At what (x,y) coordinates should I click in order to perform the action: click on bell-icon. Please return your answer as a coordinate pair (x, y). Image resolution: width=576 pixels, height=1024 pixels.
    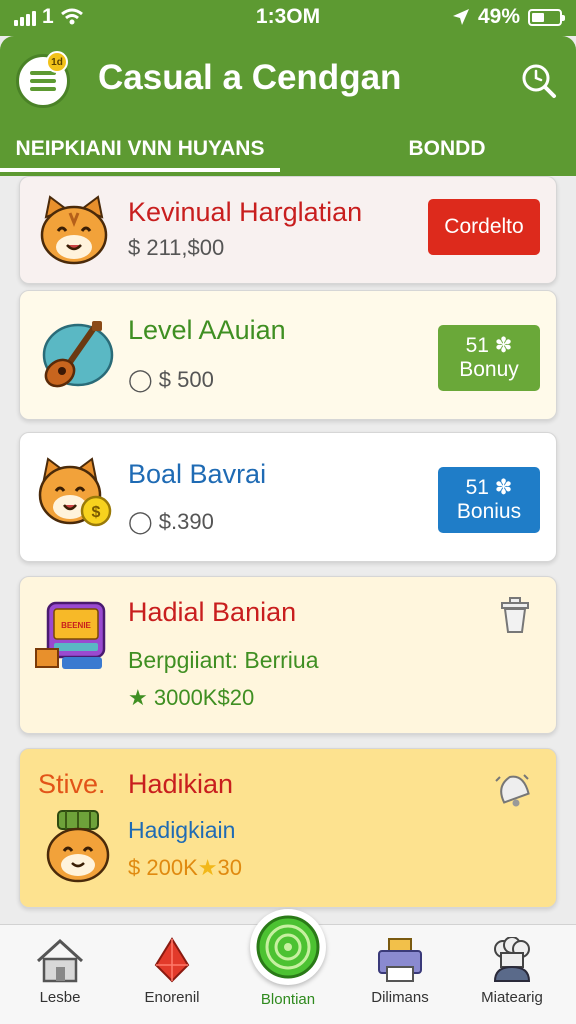
    Looking at the image, I should click on (512, 789).